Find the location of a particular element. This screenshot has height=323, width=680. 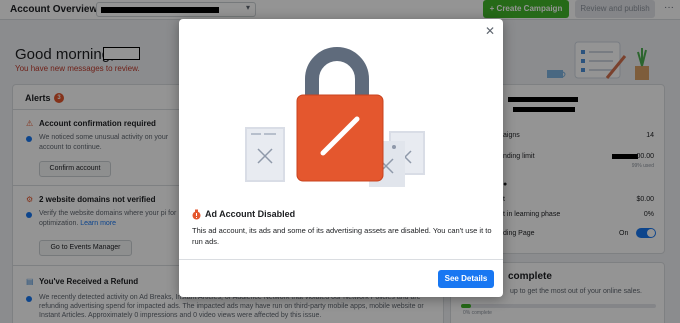

lock-illustration is located at coordinates (335, 117).